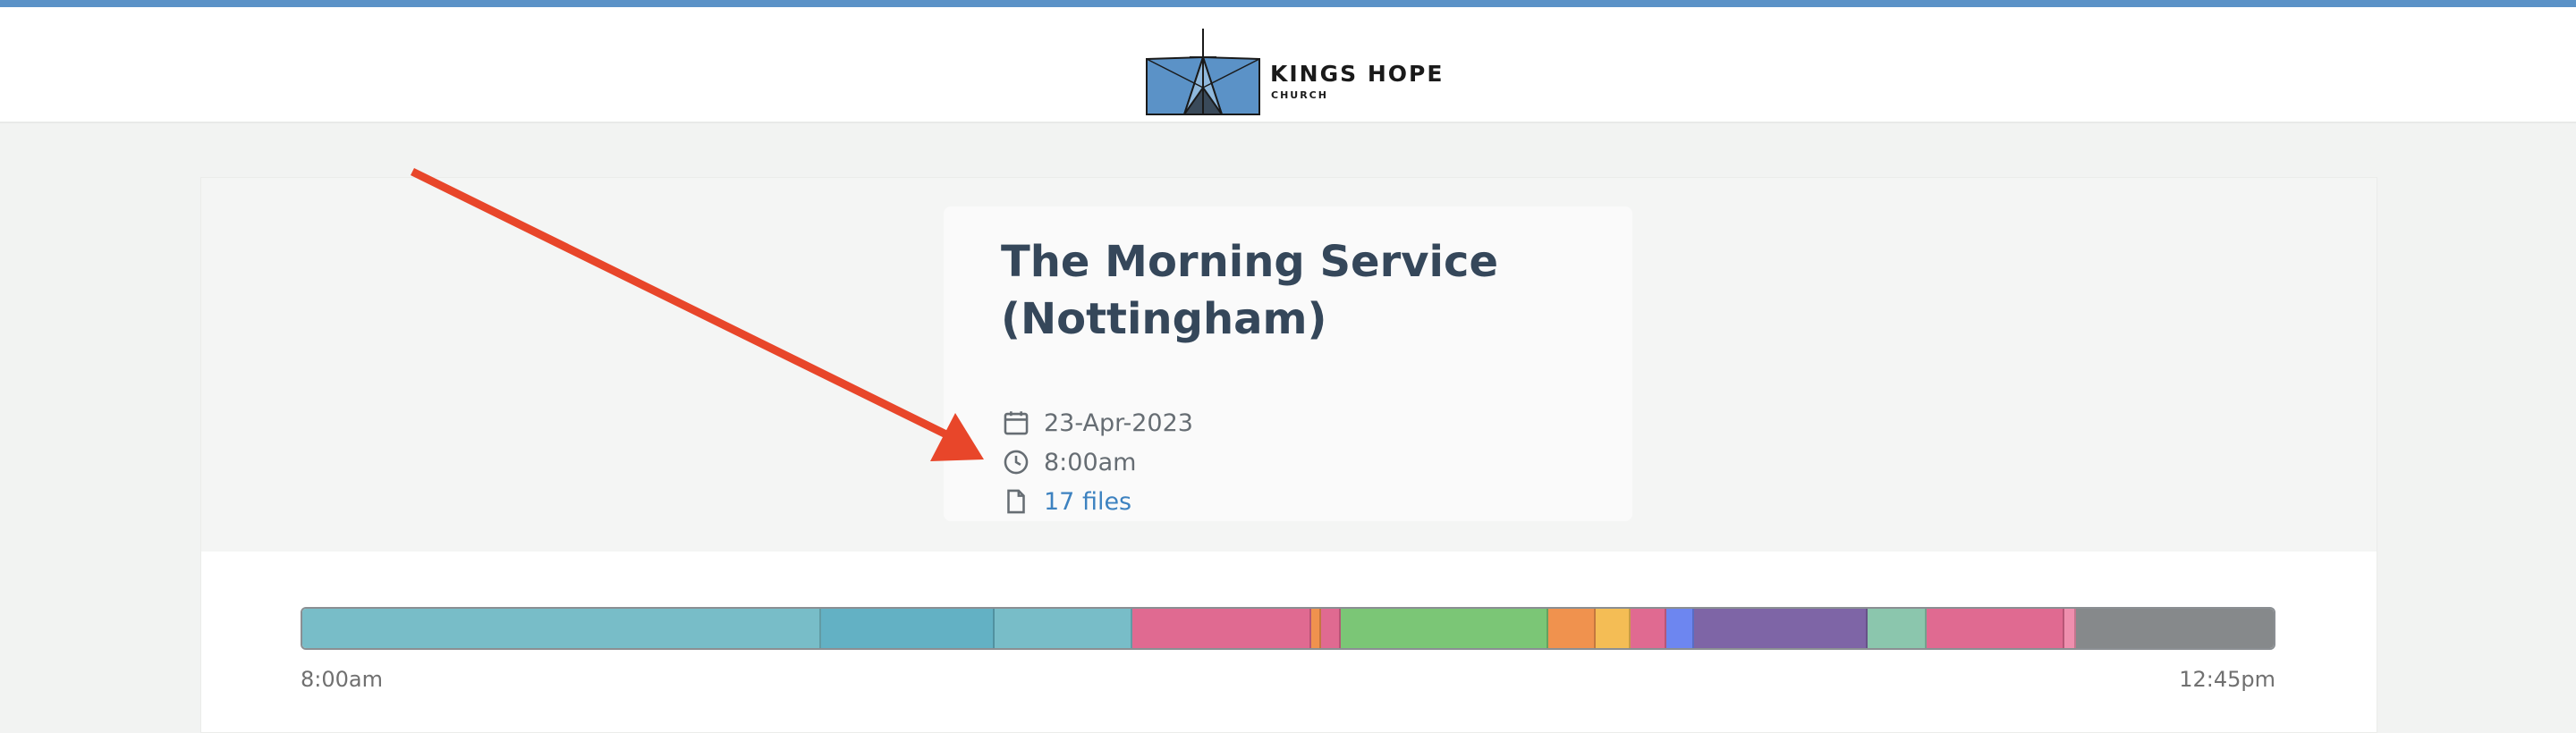 This screenshot has width=2576, height=733. Describe the element at coordinates (1090, 462) in the screenshot. I see `service-time: 8:00am` at that location.